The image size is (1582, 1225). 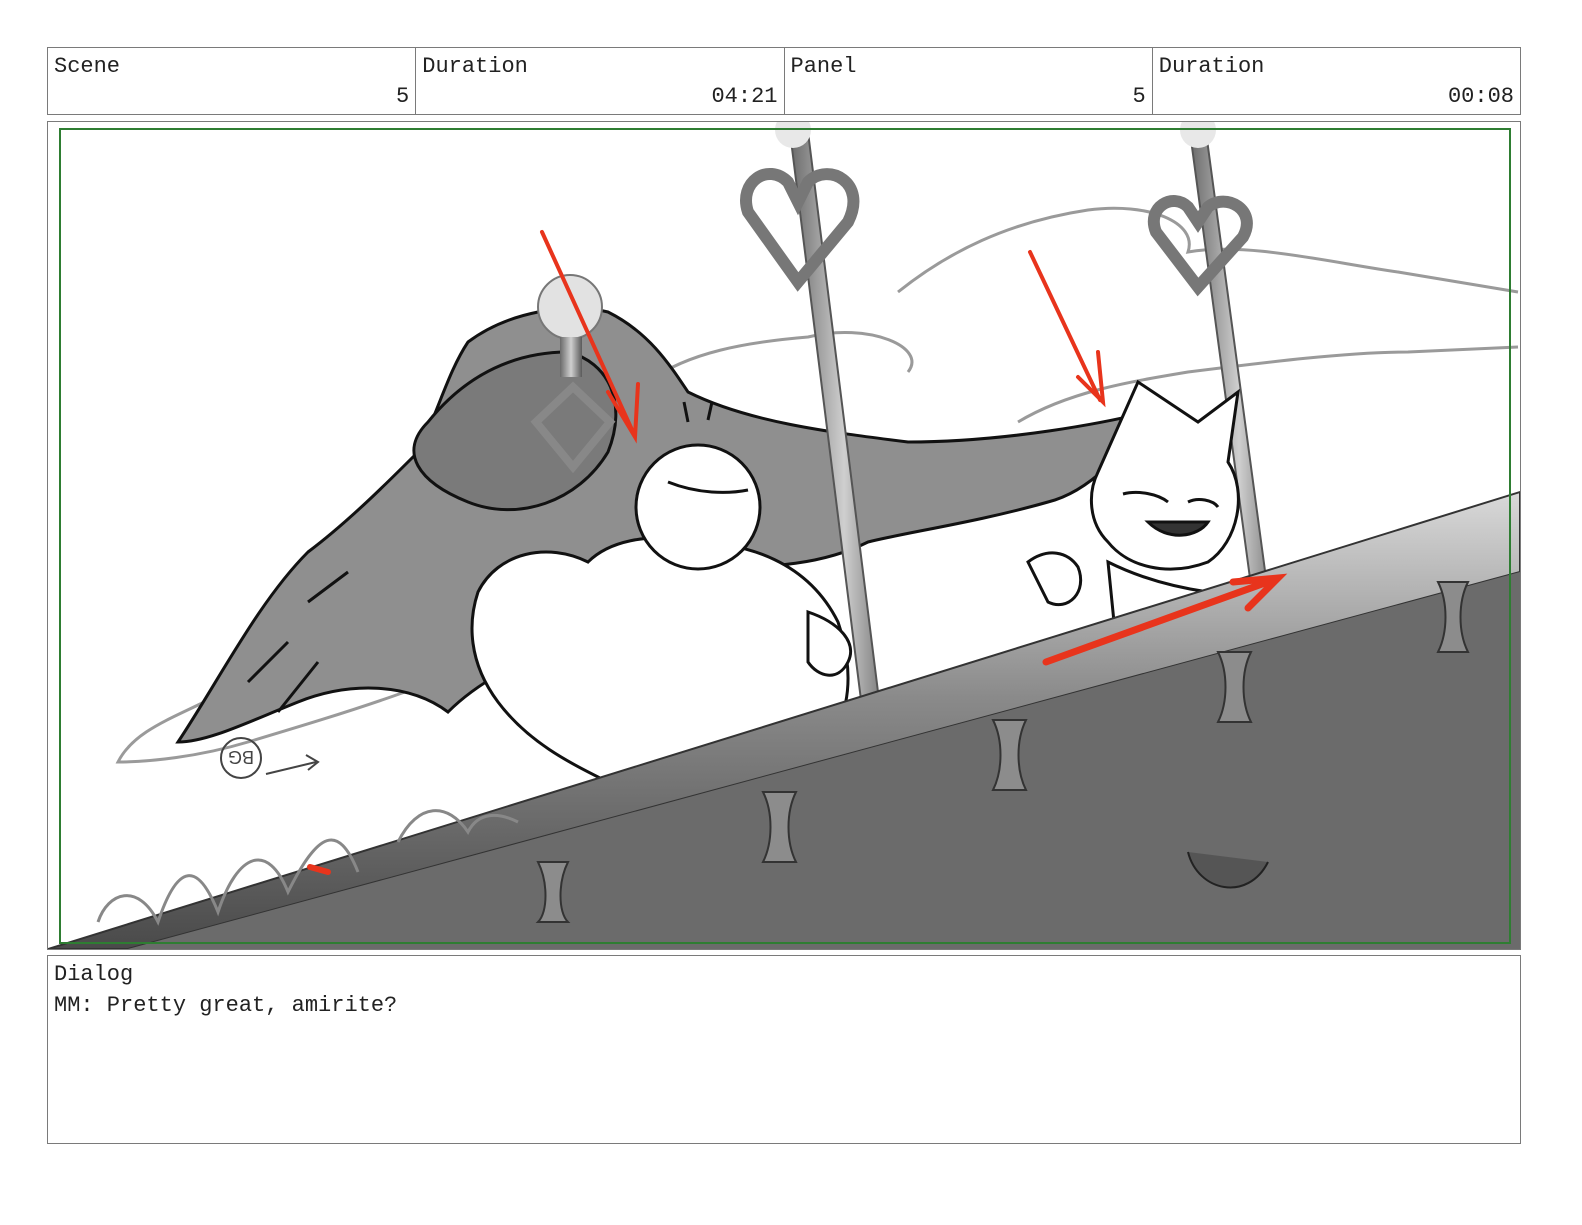 What do you see at coordinates (600, 81) in the screenshot?
I see `scene-duration-cell: Duration 04:21` at bounding box center [600, 81].